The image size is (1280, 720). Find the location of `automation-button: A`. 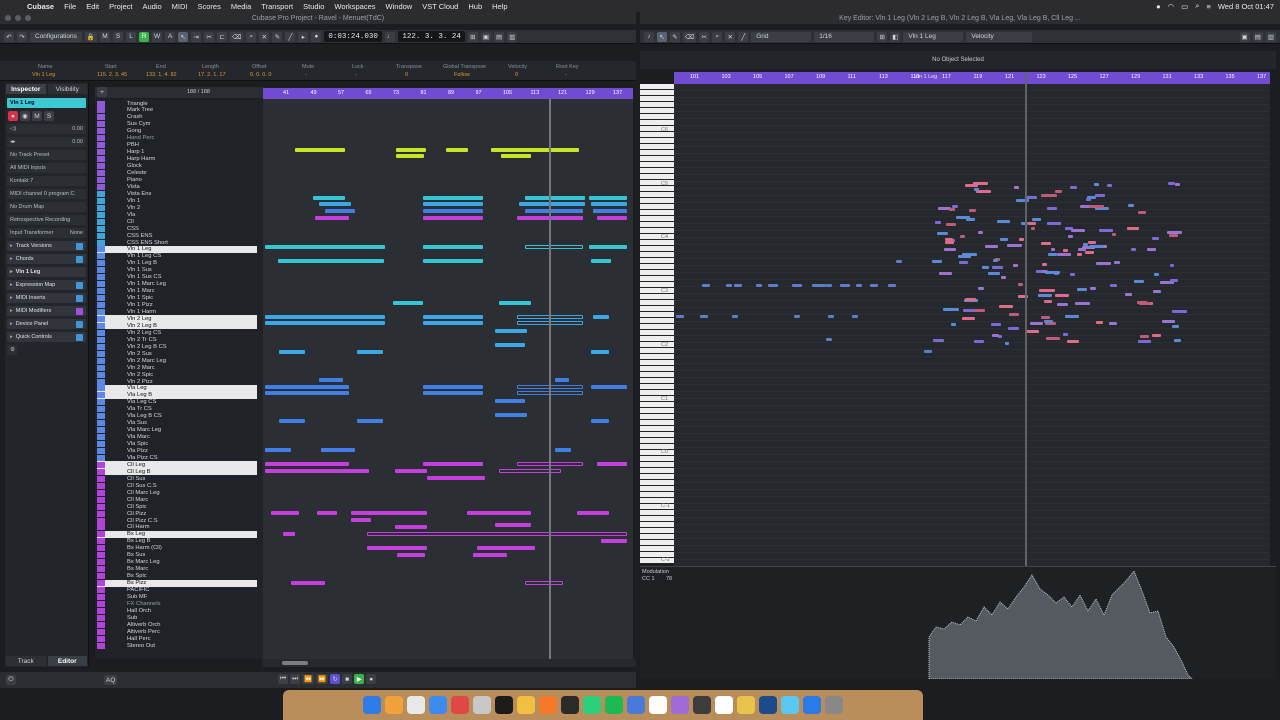

automation-button: A is located at coordinates (170, 36).